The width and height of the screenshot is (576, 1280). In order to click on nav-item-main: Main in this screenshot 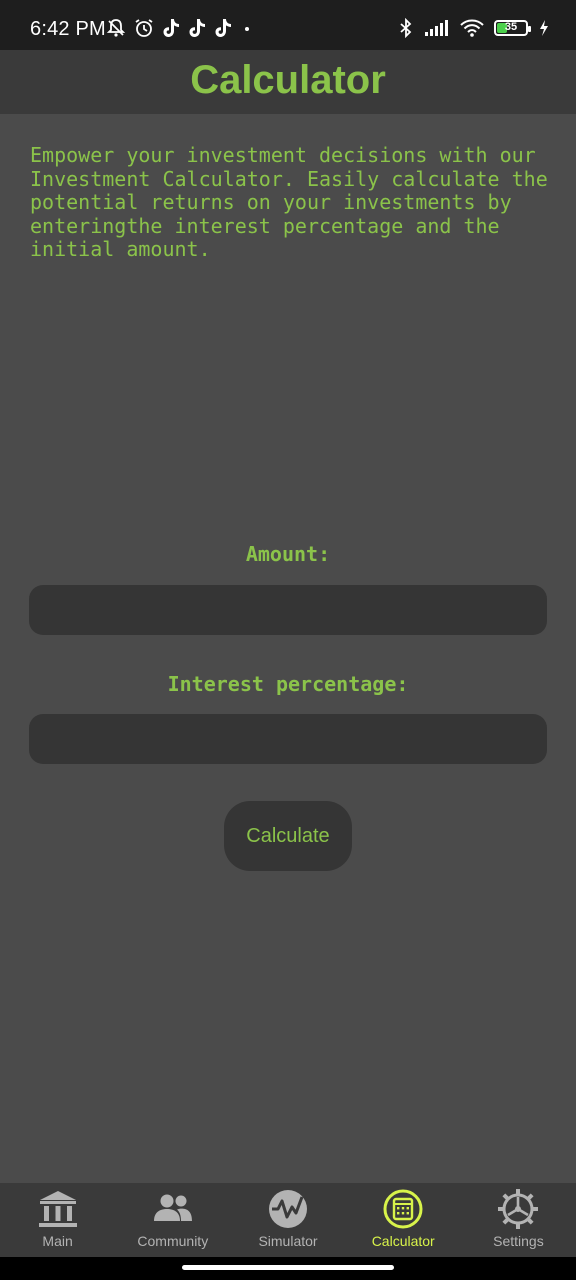, I will do `click(57, 1220)`.